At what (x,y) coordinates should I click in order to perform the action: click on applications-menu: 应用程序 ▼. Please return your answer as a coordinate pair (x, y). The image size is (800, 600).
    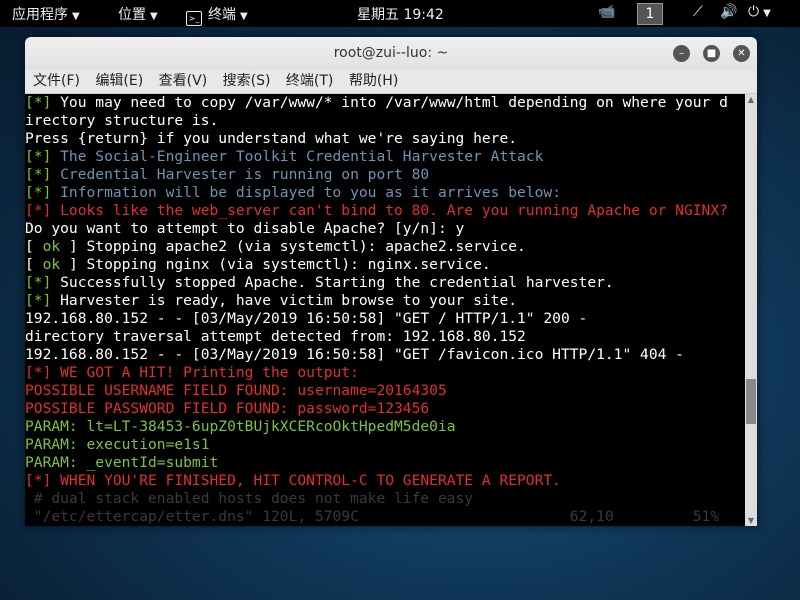
    Looking at the image, I should click on (46, 14).